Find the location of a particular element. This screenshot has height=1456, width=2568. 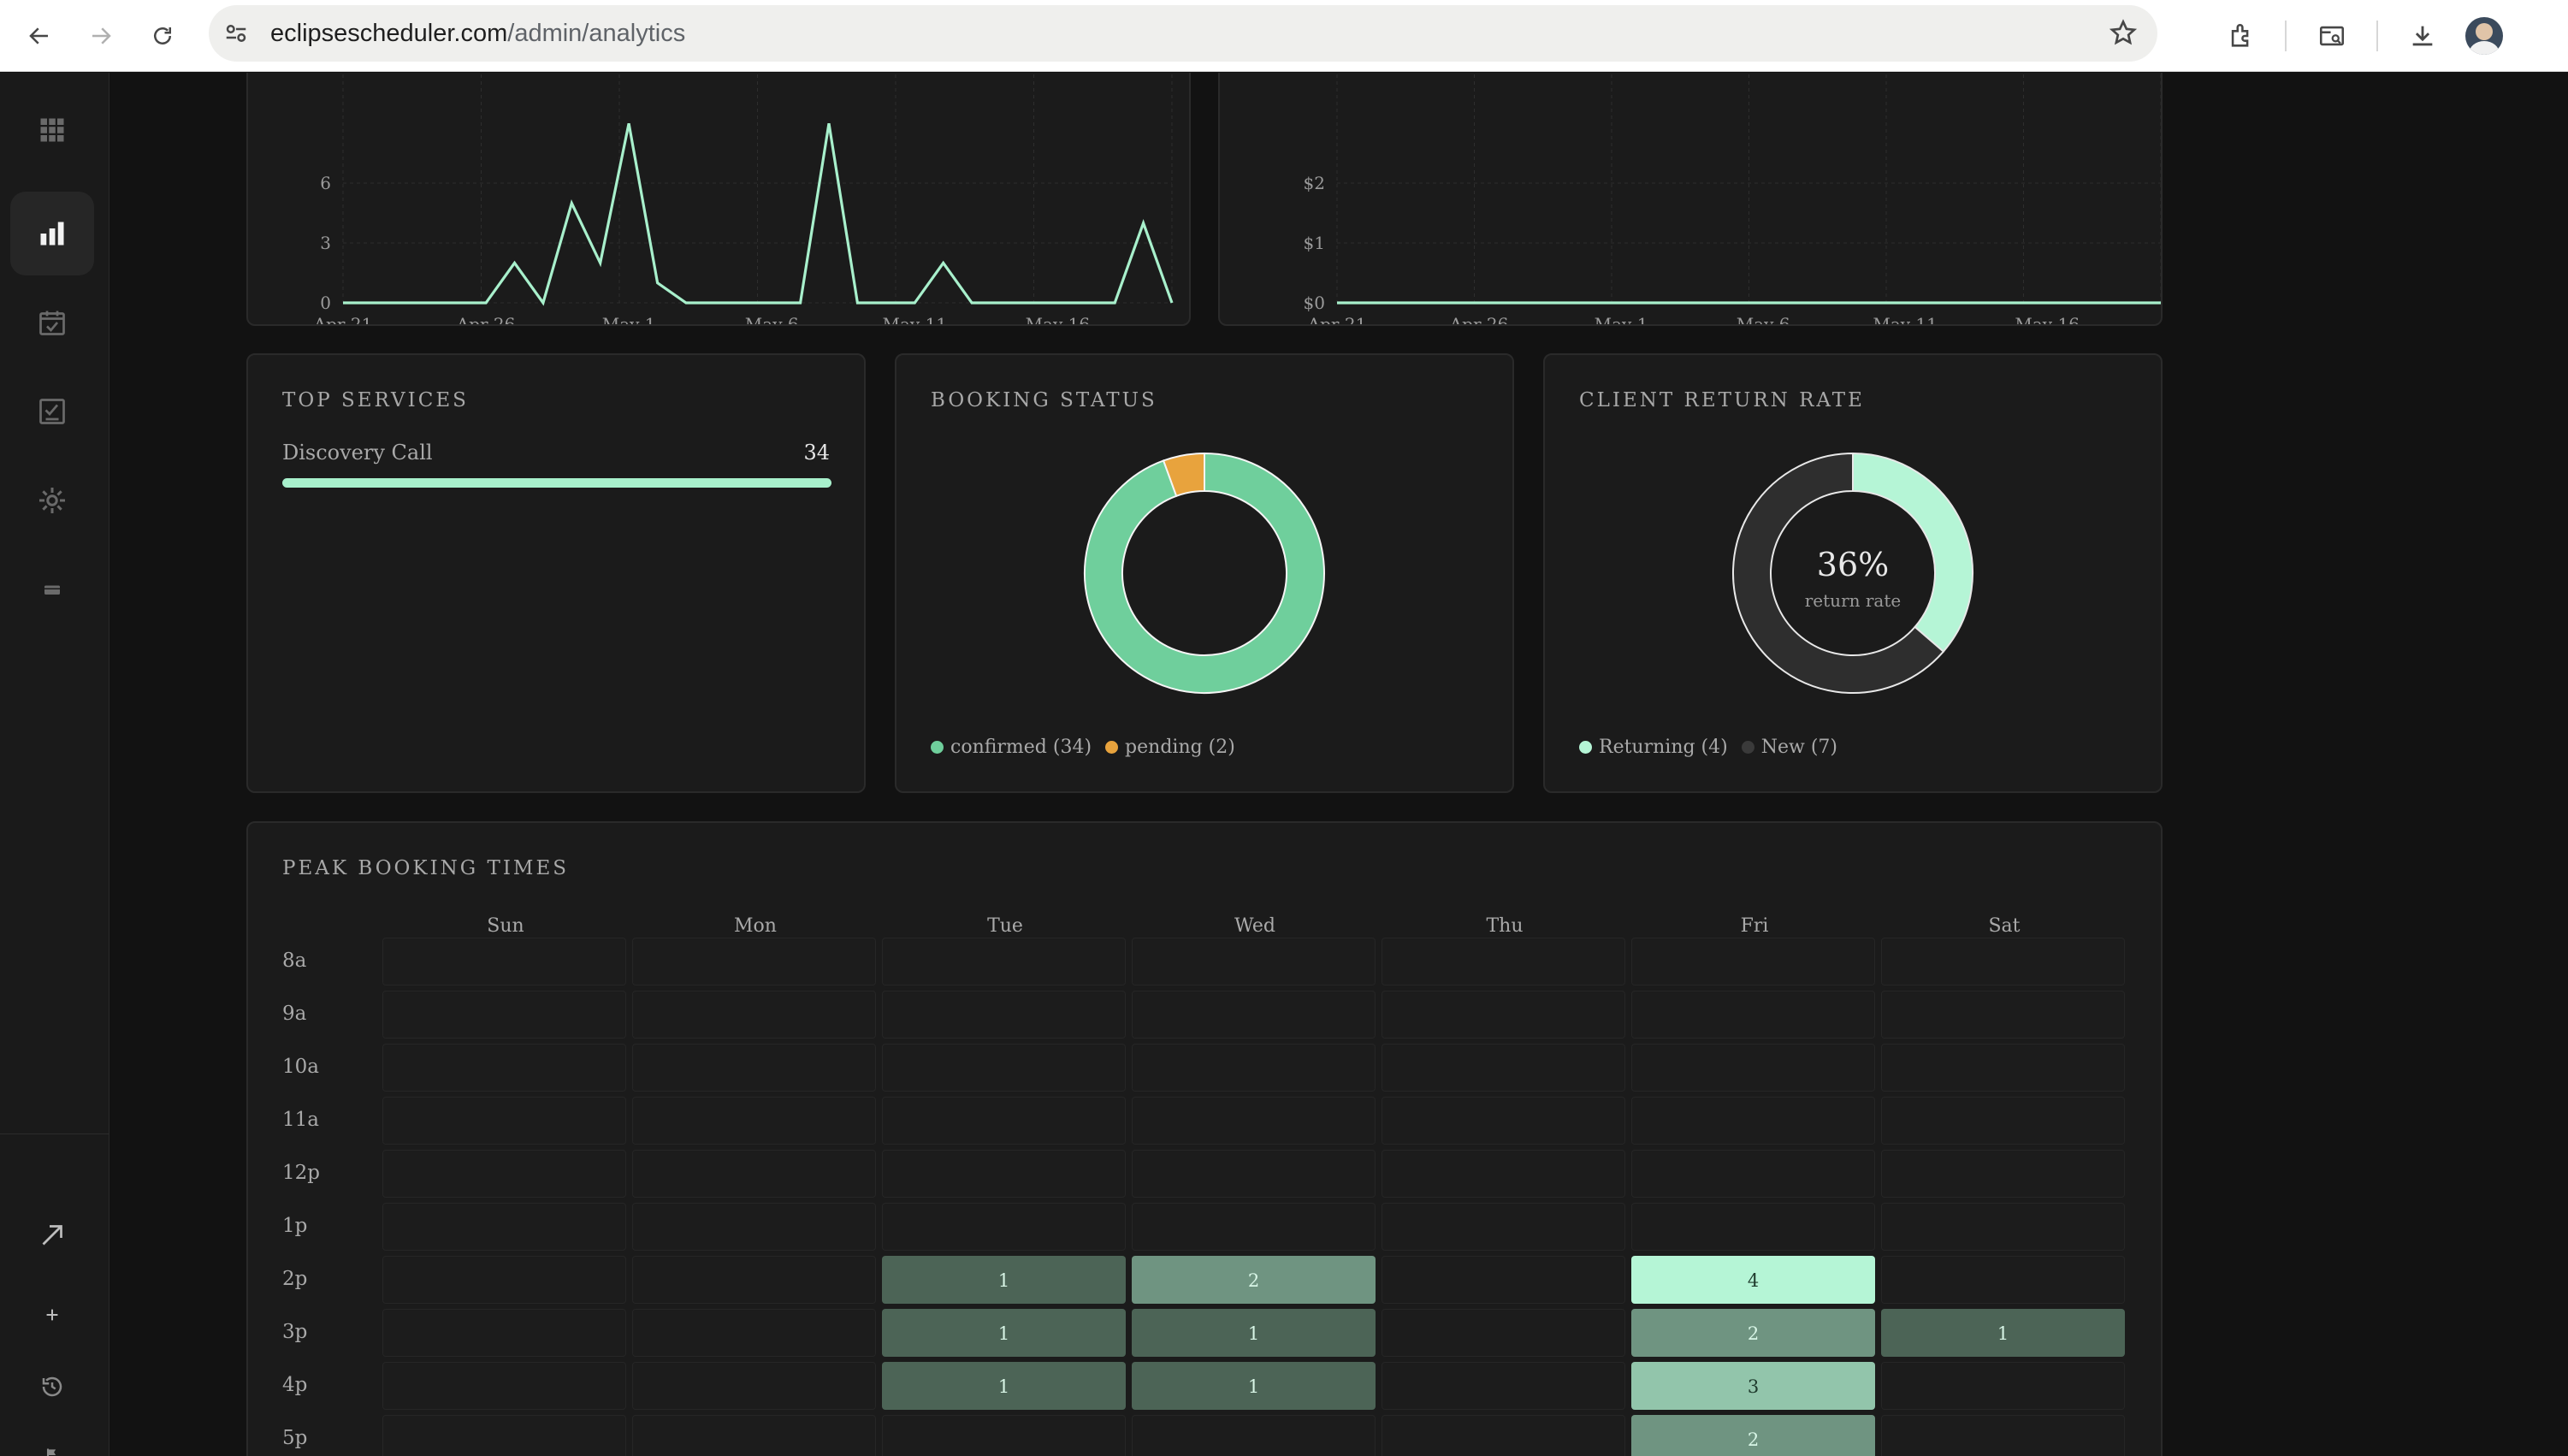

reload-icon is located at coordinates (162, 35).